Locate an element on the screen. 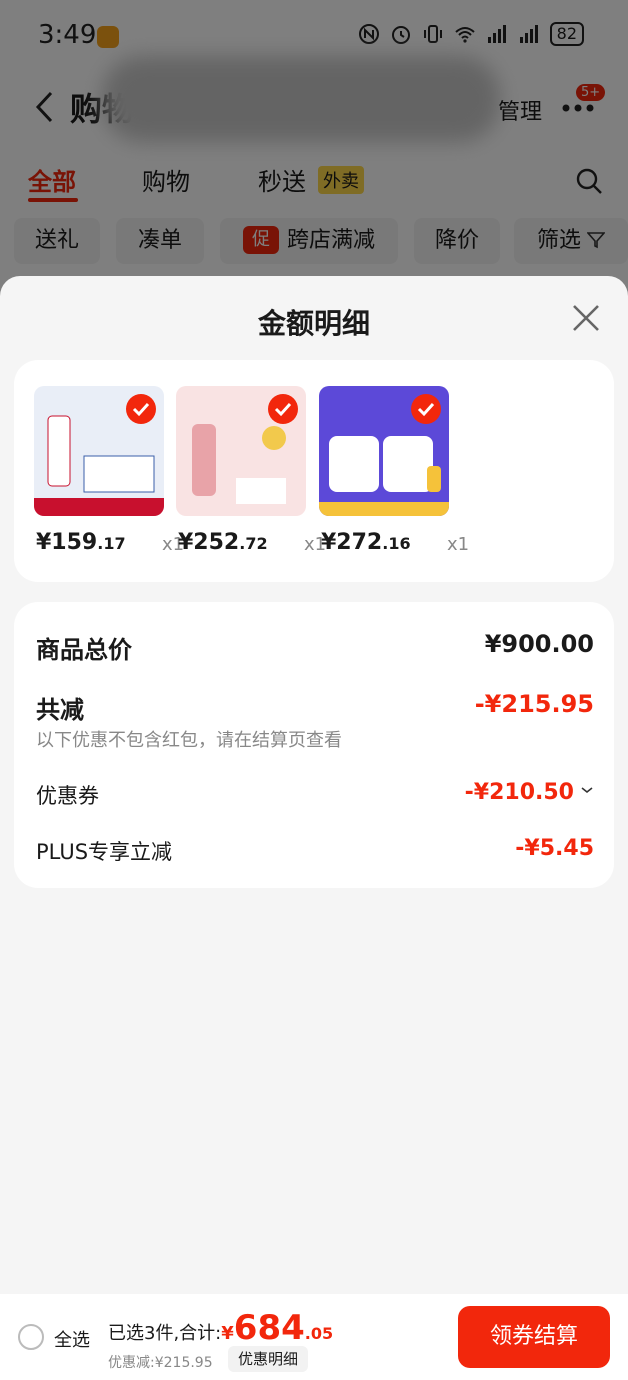  total-currency: ¥ is located at coordinates (227, 1333).